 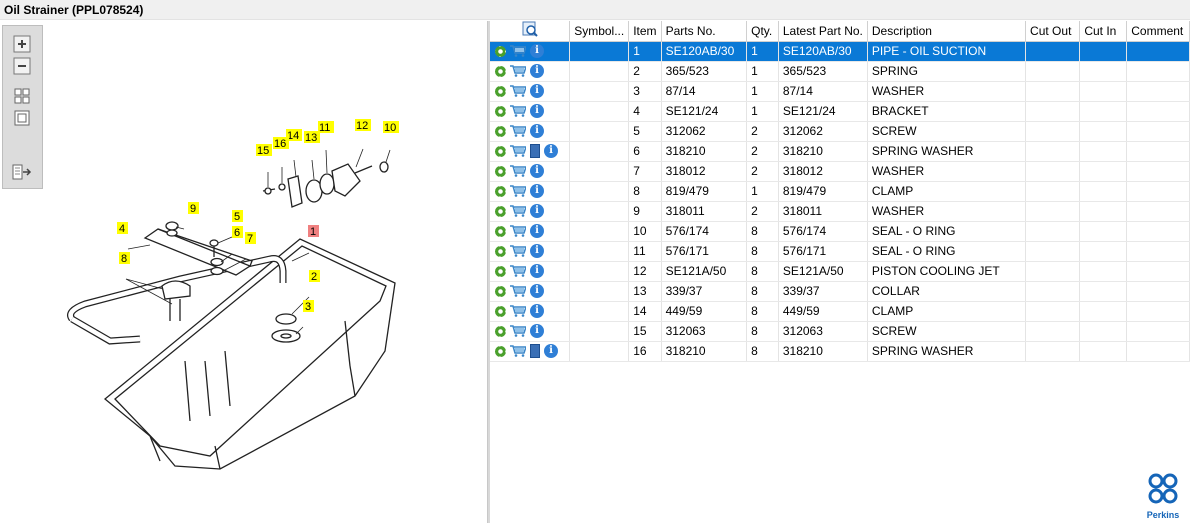 What do you see at coordinates (947, 51) in the screenshot?
I see `cell-description: PIPE - OIL SUCTION` at bounding box center [947, 51].